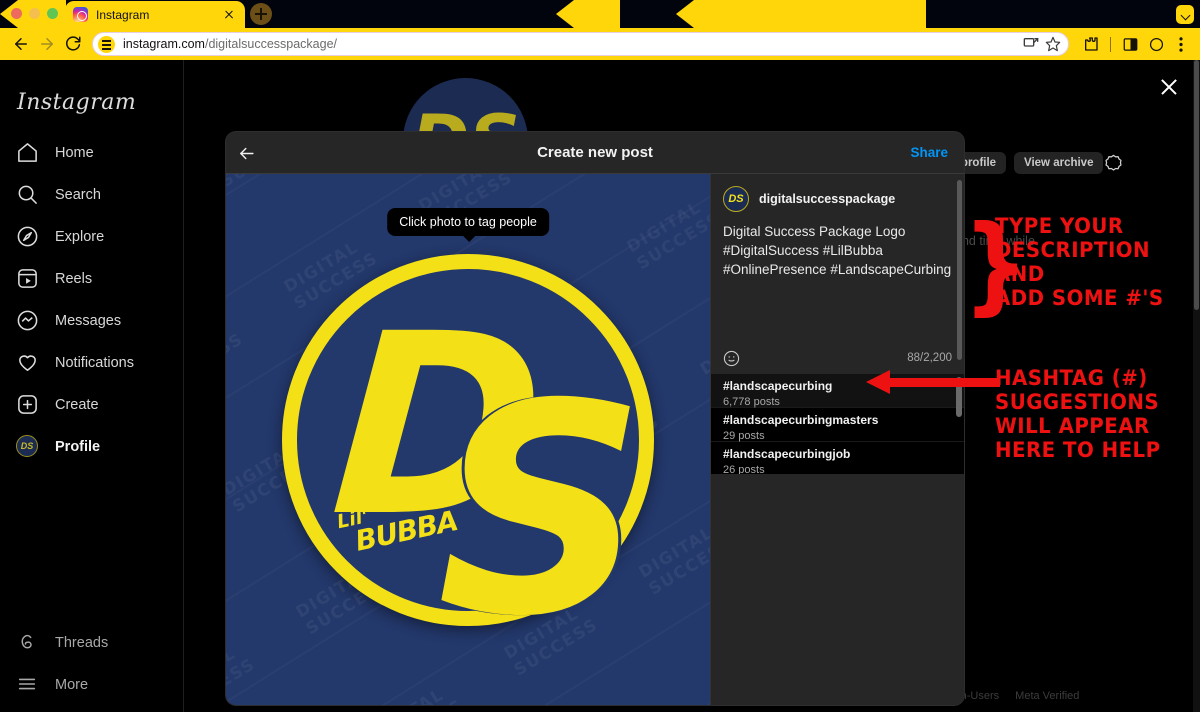  What do you see at coordinates (74, 153) in the screenshot?
I see `sidebar-item-label: Home` at bounding box center [74, 153].